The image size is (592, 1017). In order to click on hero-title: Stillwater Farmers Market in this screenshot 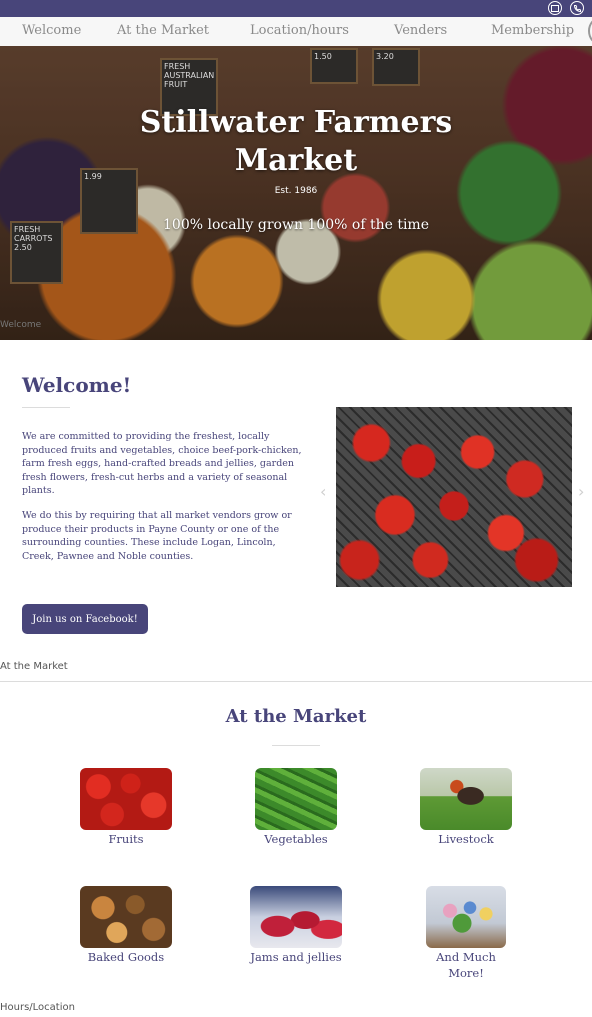, I will do `click(296, 142)`.